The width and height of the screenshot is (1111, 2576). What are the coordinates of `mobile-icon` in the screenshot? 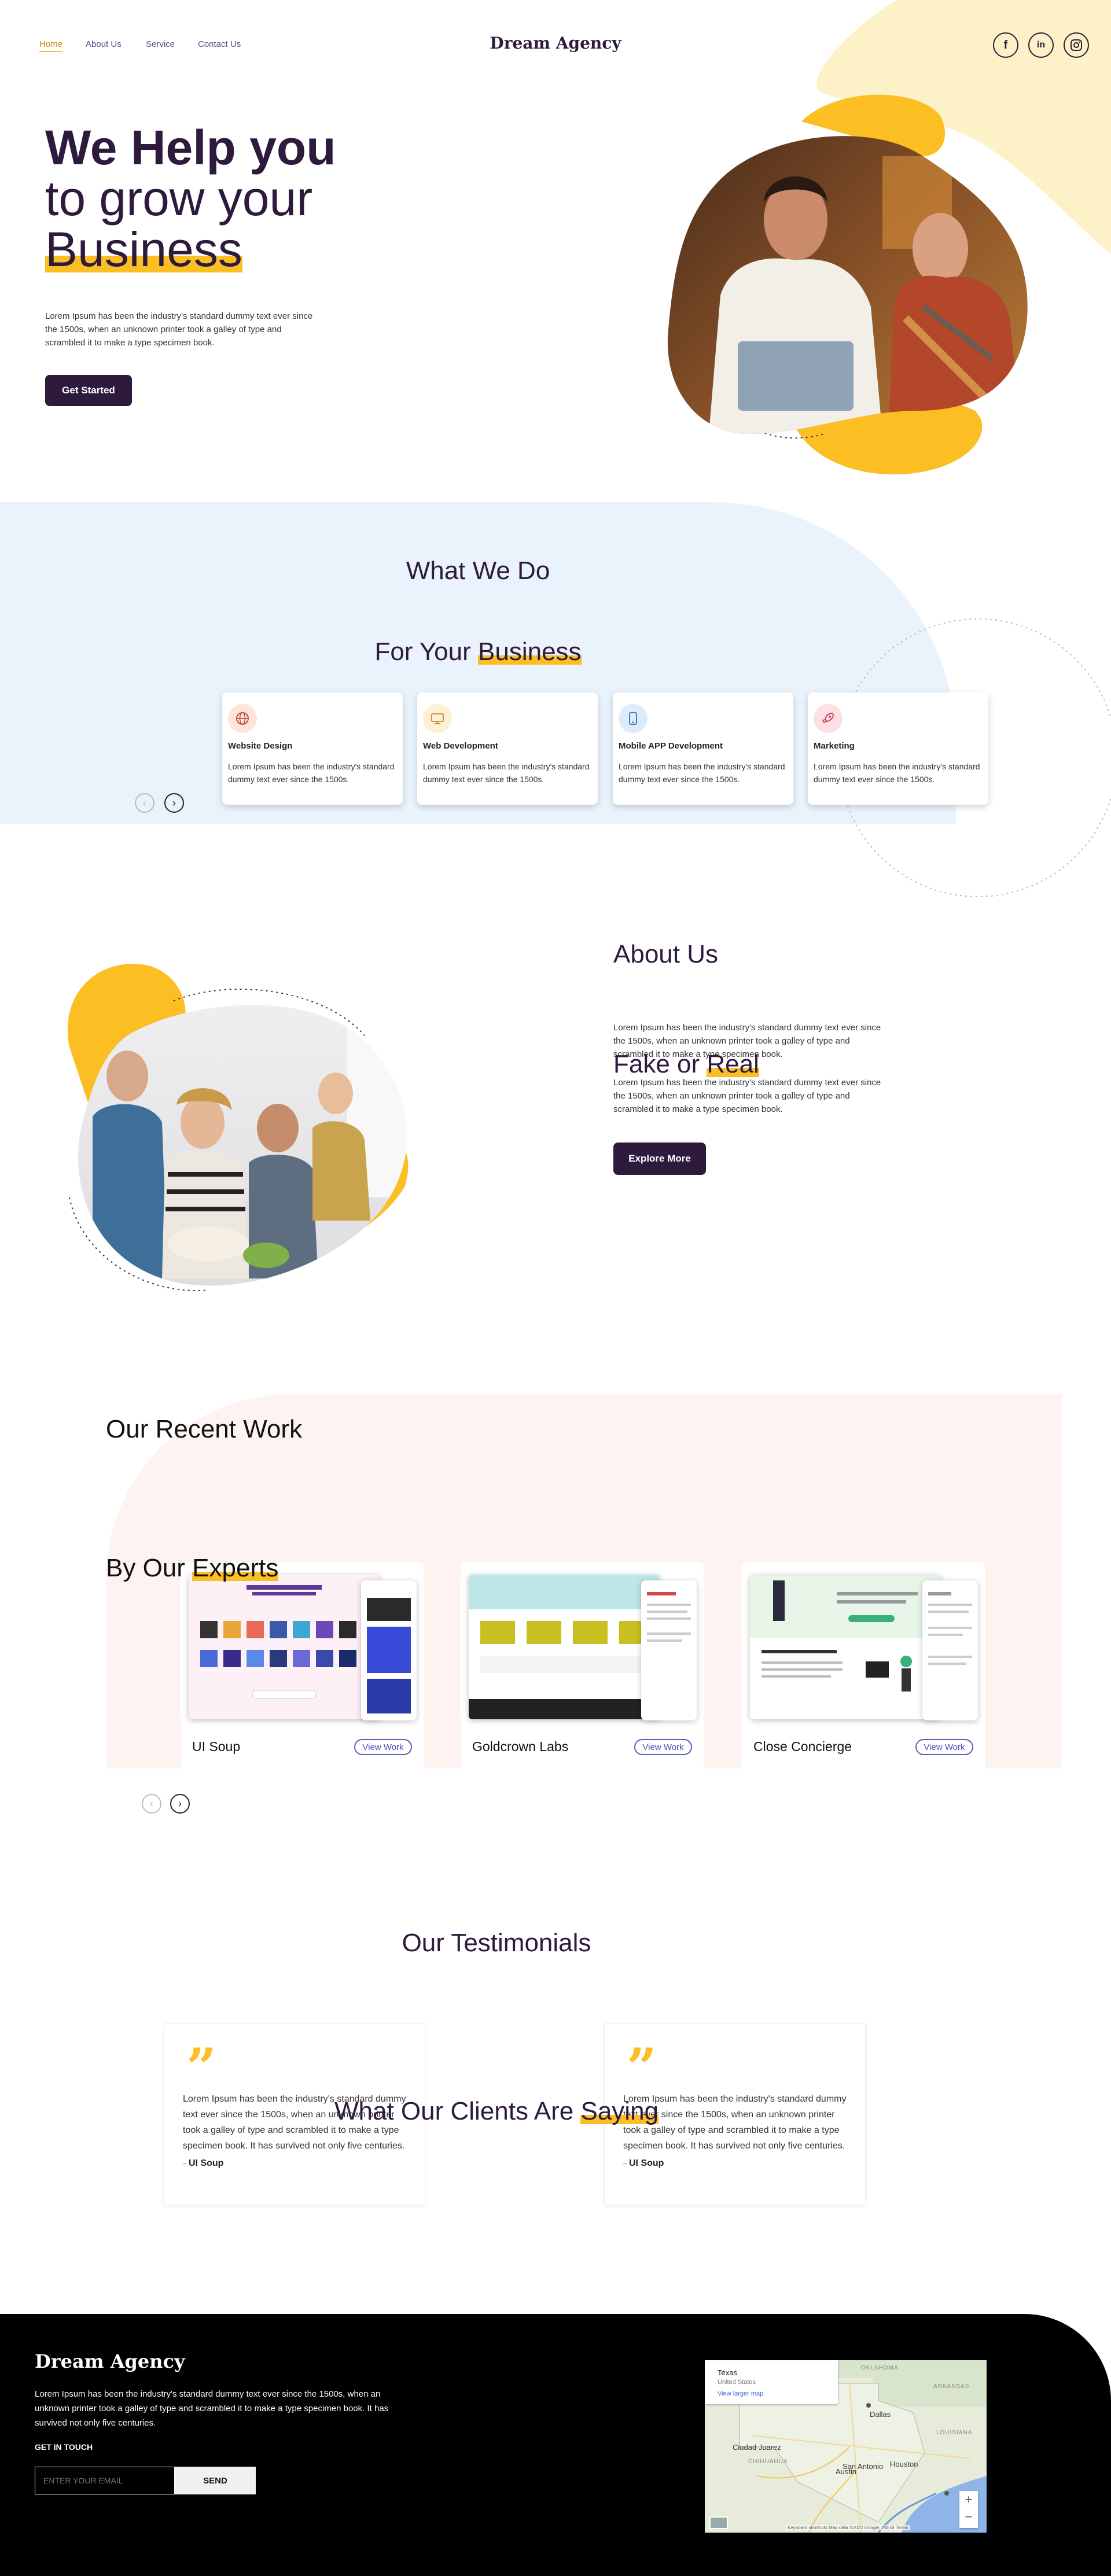 It's located at (633, 718).